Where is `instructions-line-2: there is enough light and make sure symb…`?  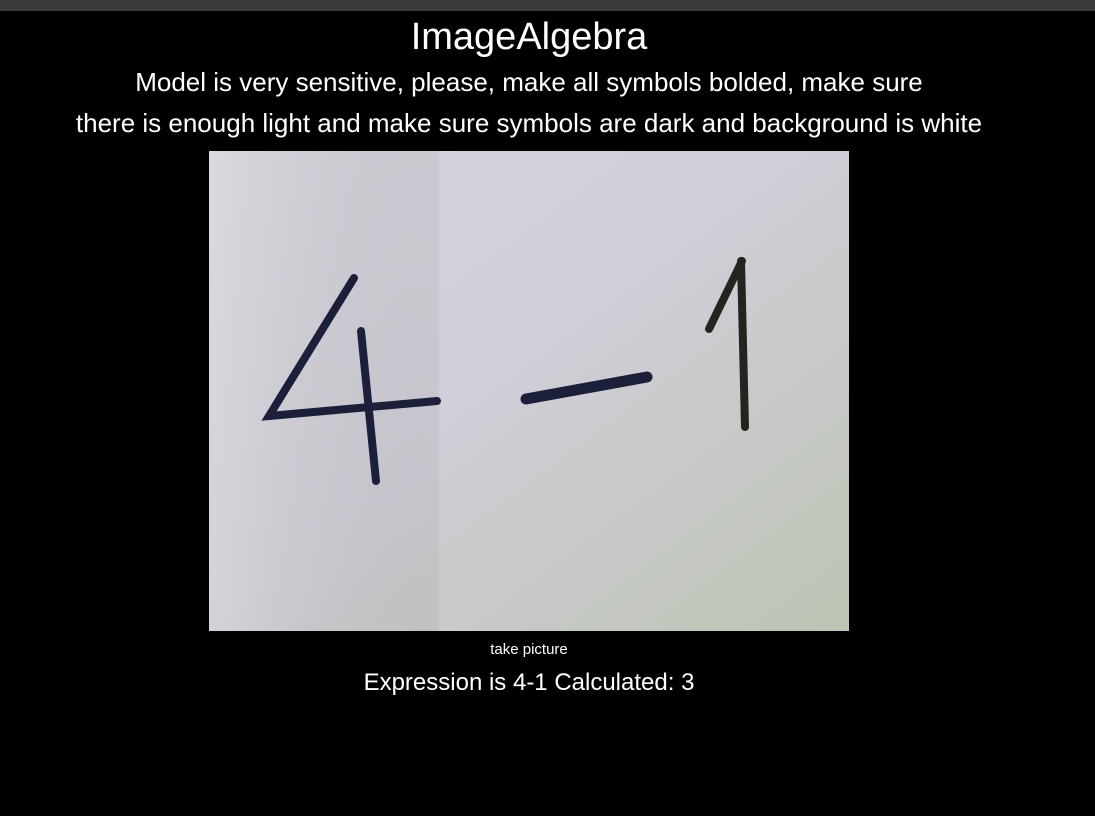
instructions-line-2: there is enough light and make sure symb… is located at coordinates (529, 123).